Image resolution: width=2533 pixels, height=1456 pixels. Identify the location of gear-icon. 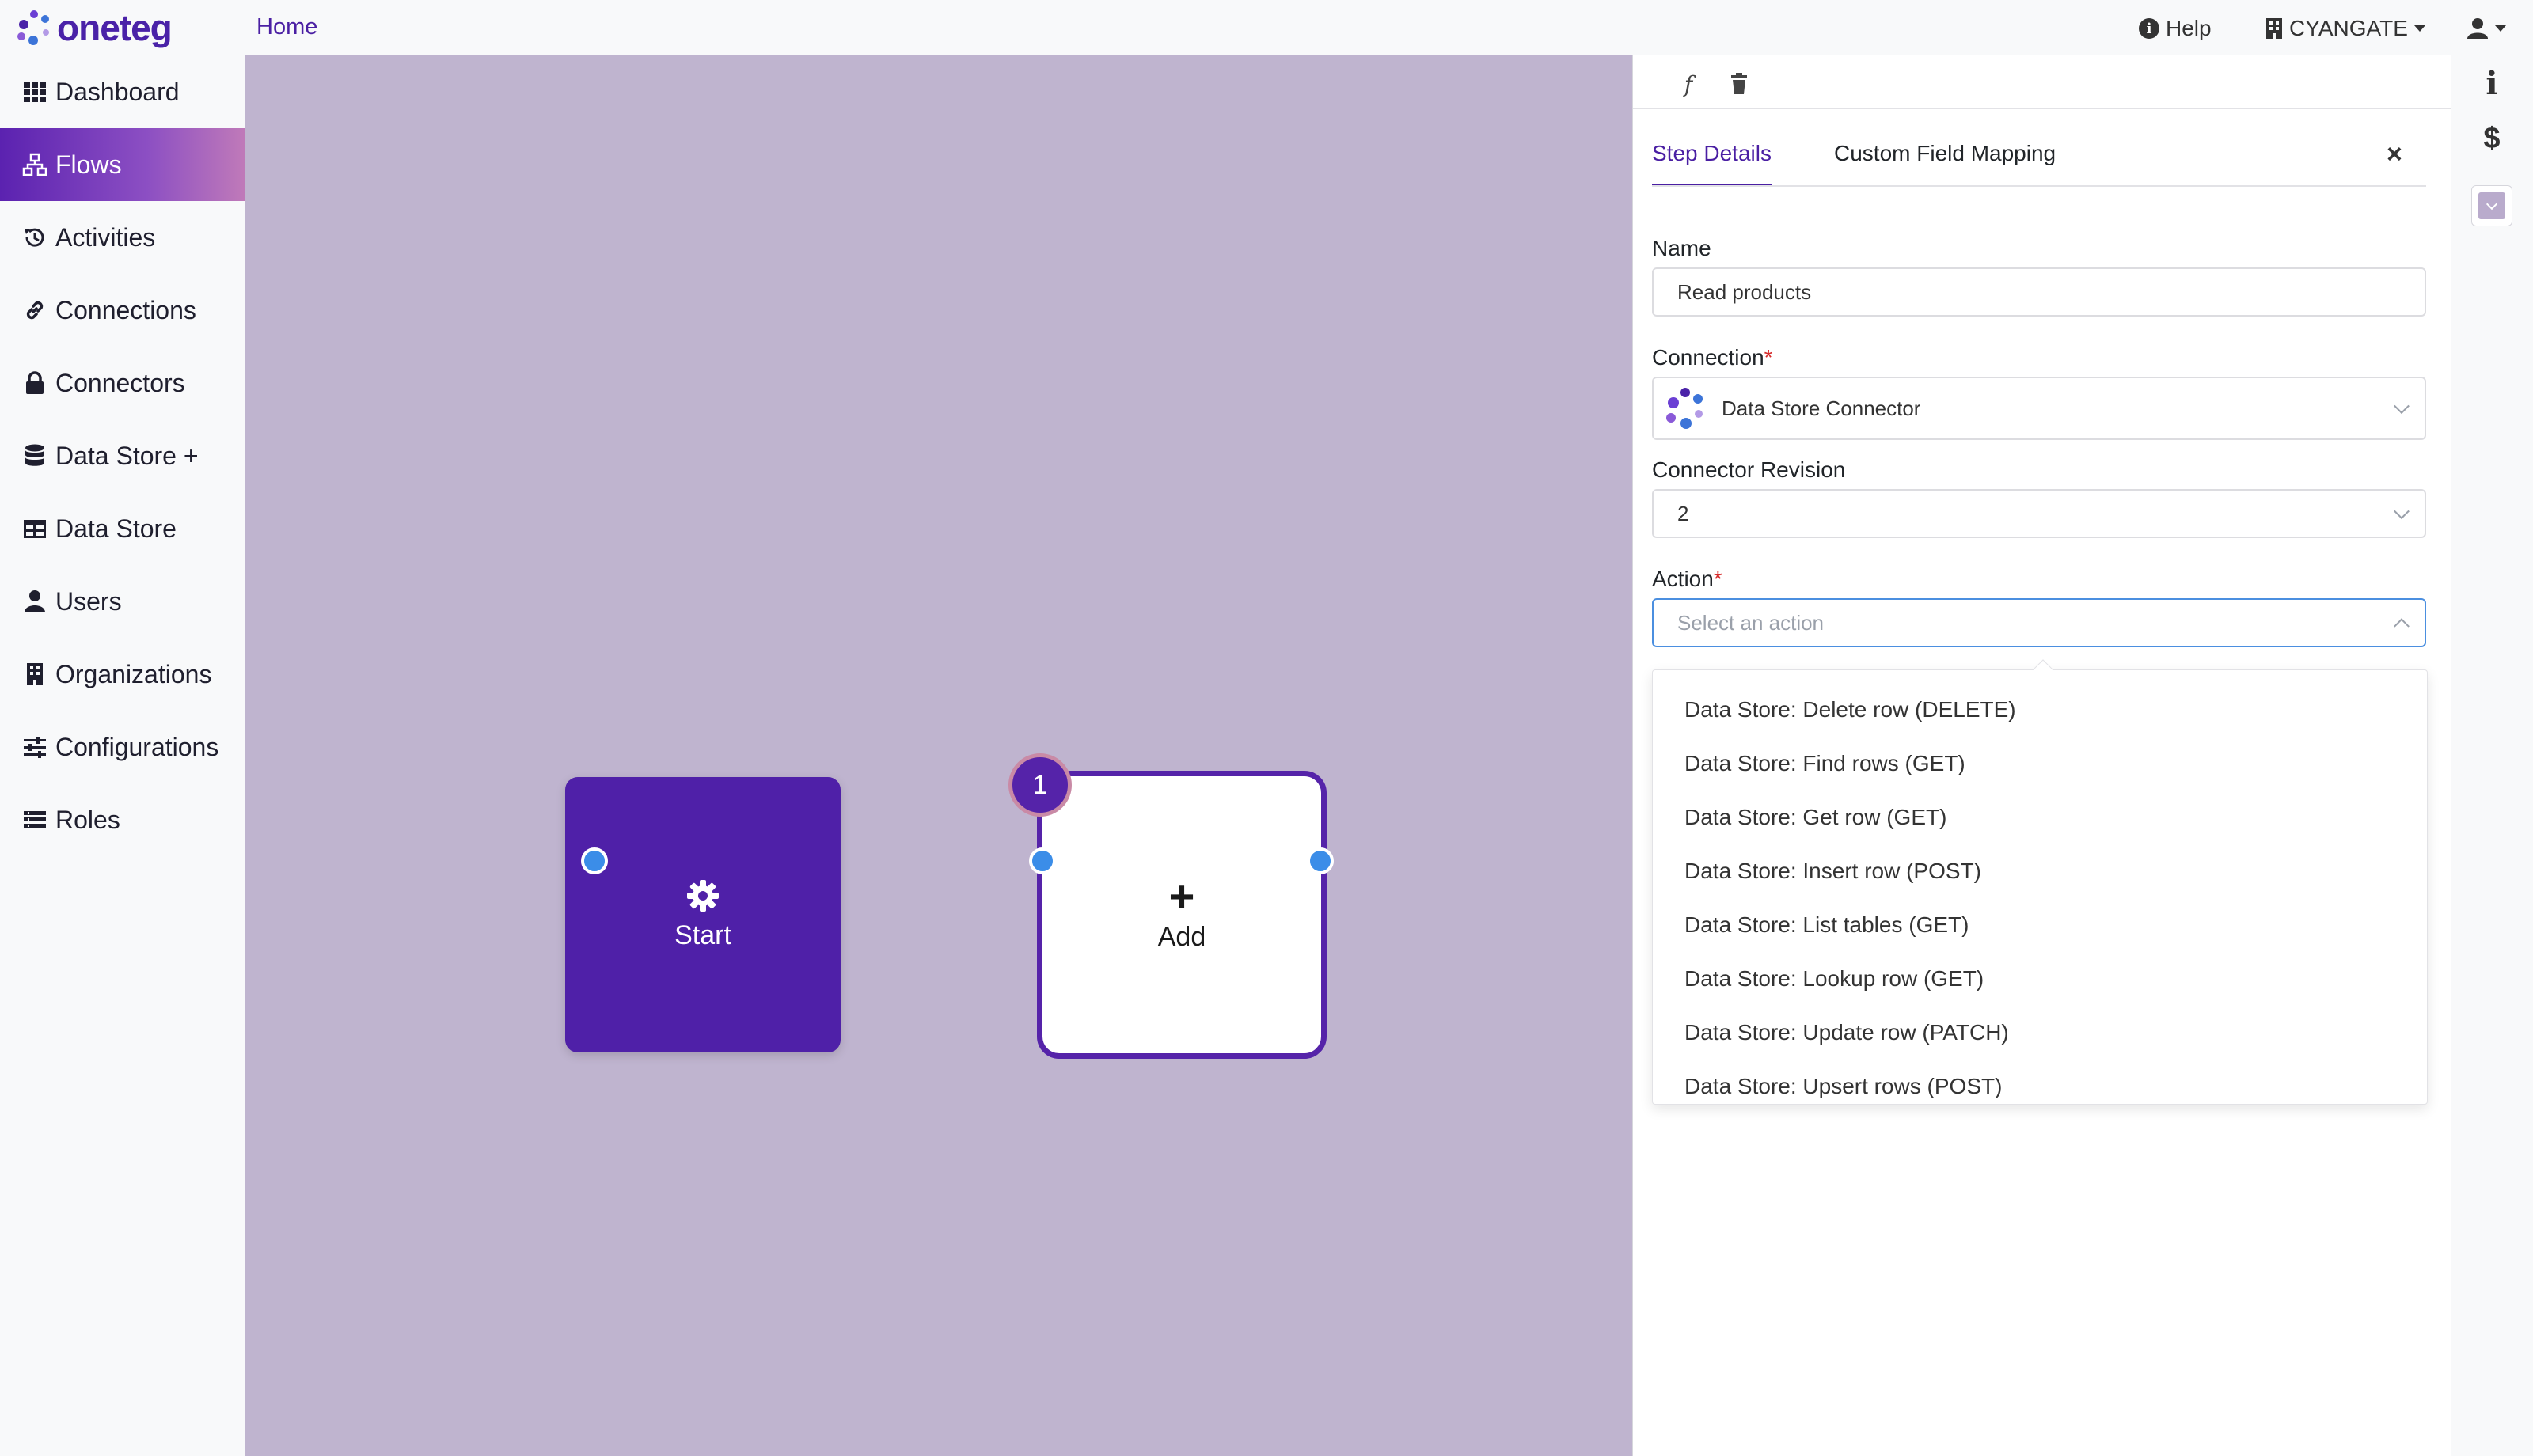
(703, 895).